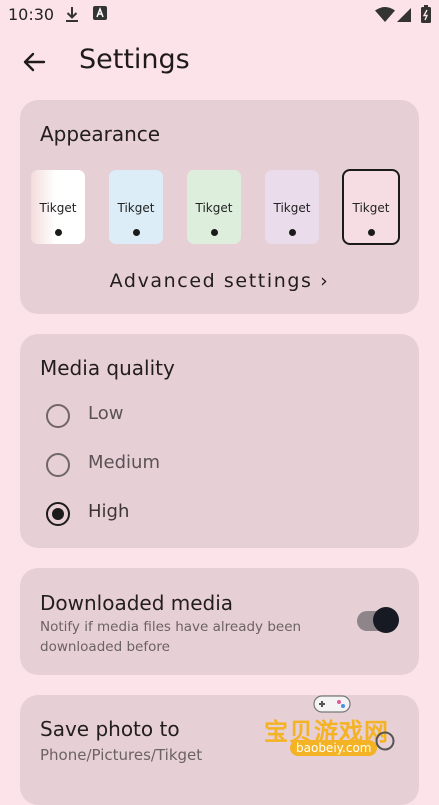  Describe the element at coordinates (110, 729) in the screenshot. I see `save-photo-title: Save photo to` at that location.